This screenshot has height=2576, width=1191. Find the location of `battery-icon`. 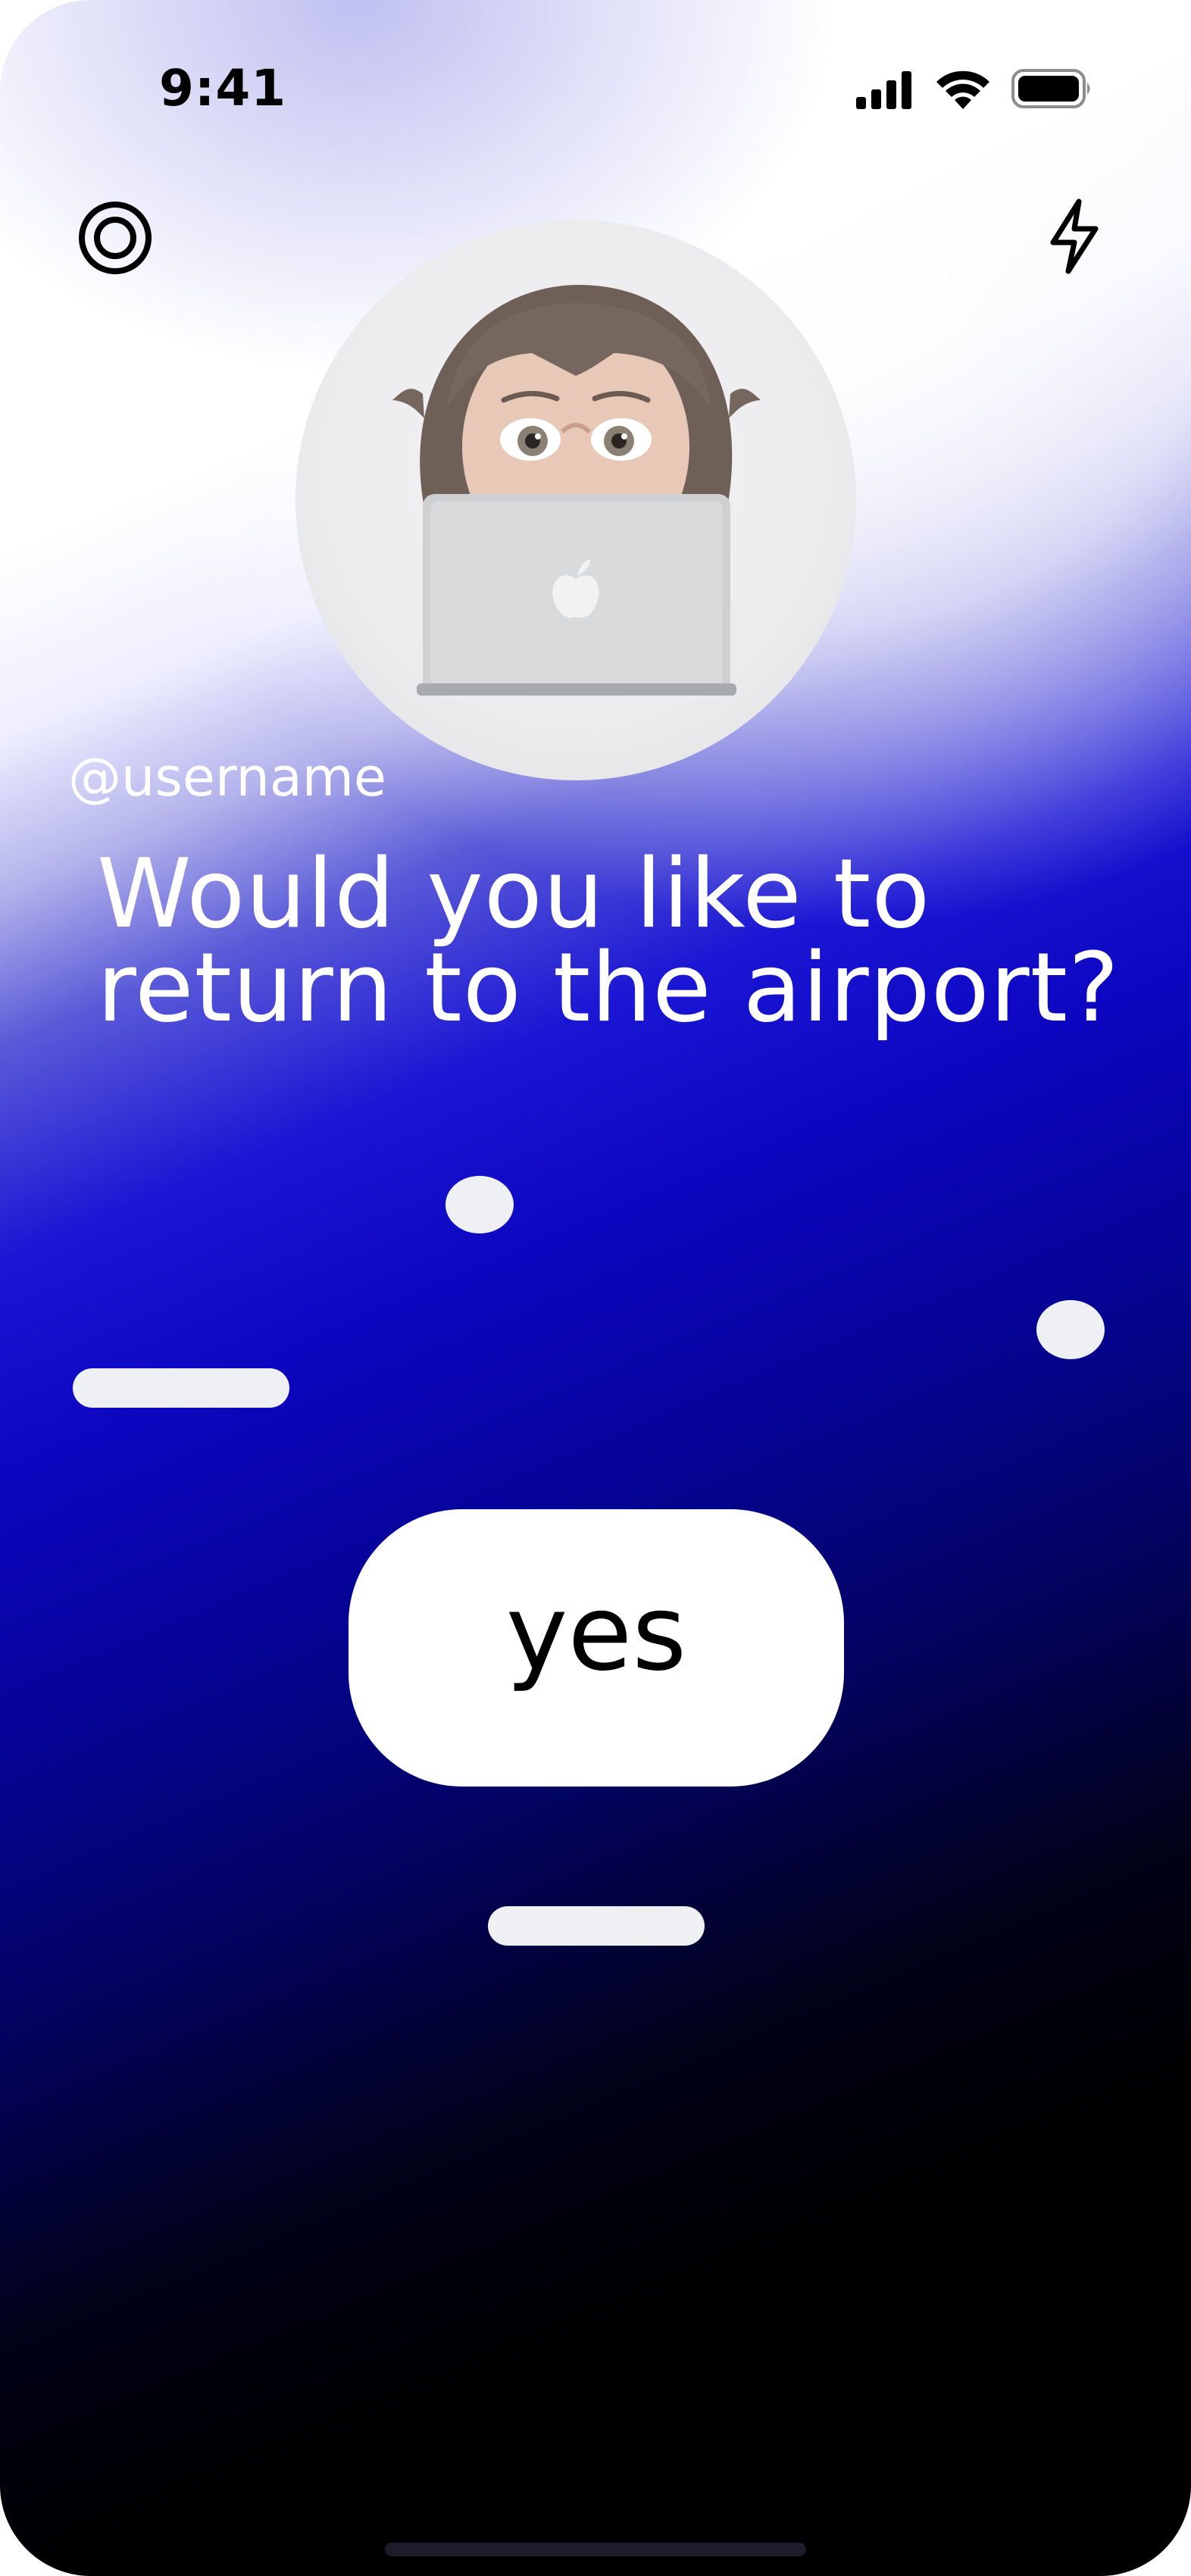

battery-icon is located at coordinates (1050, 88).